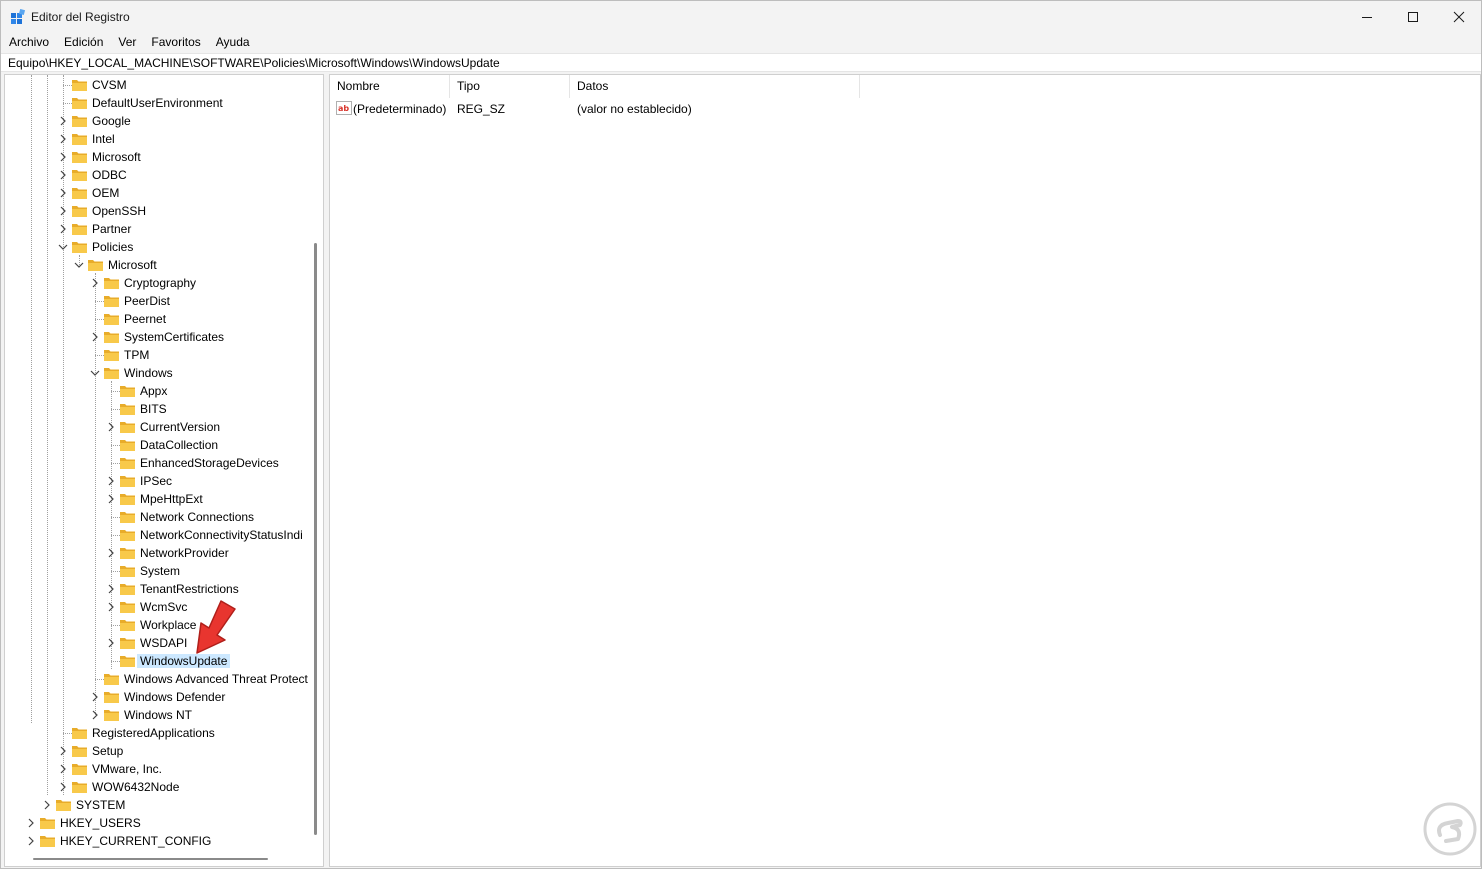 Image resolution: width=1482 pixels, height=869 pixels. I want to click on tree-item: DefaultUserEnvironment, so click(158, 103).